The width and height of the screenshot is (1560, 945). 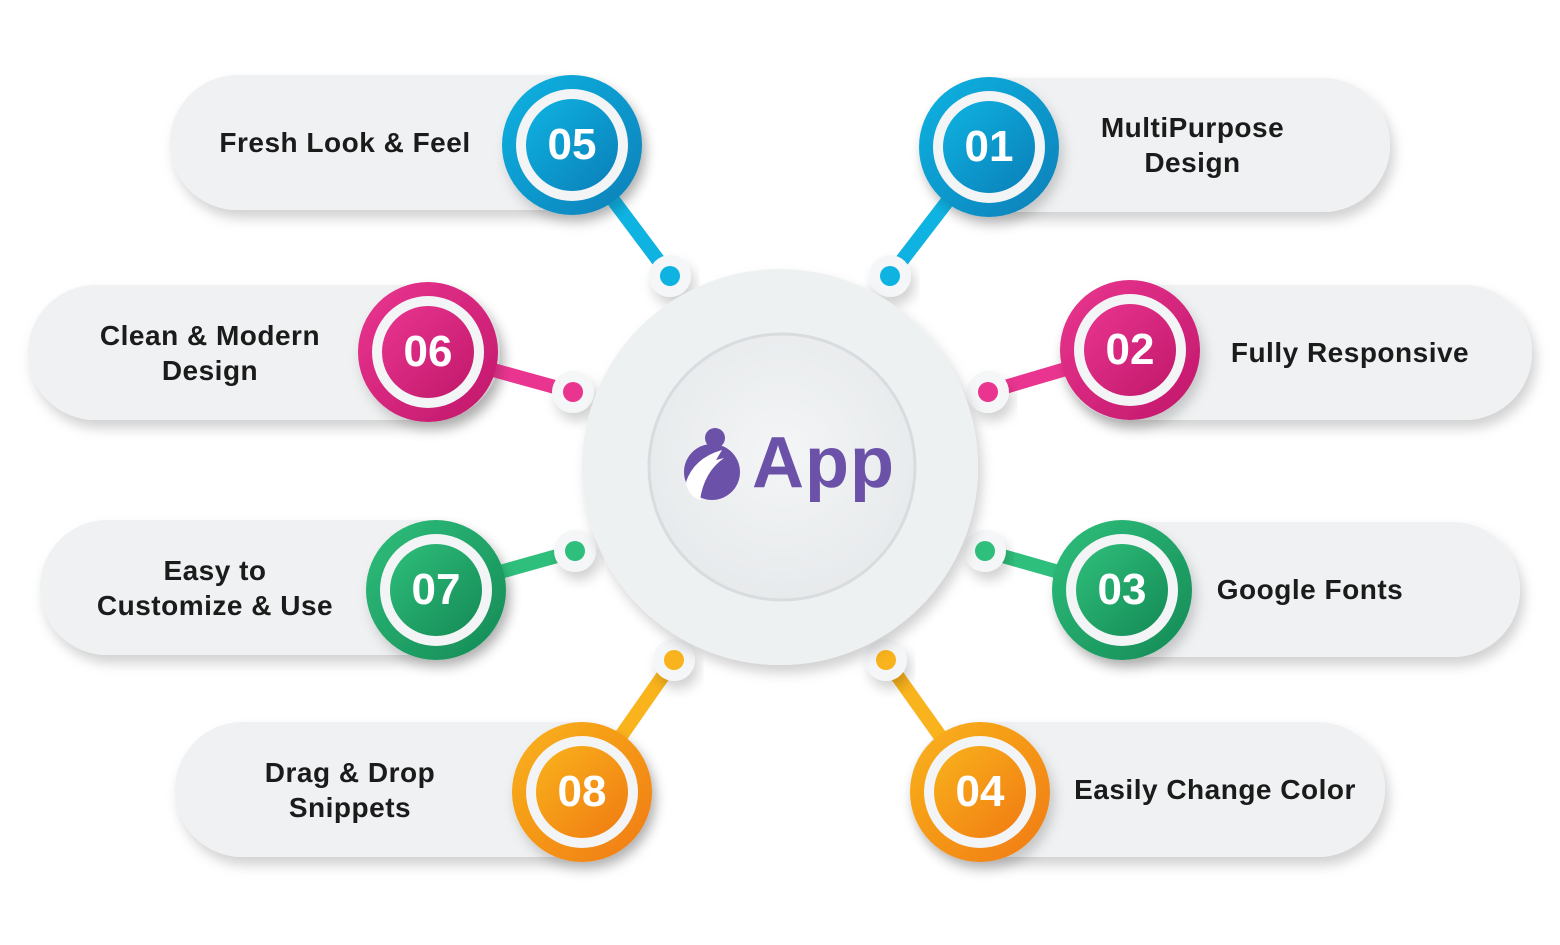 I want to click on feature-number-06: 06, so click(x=428, y=351).